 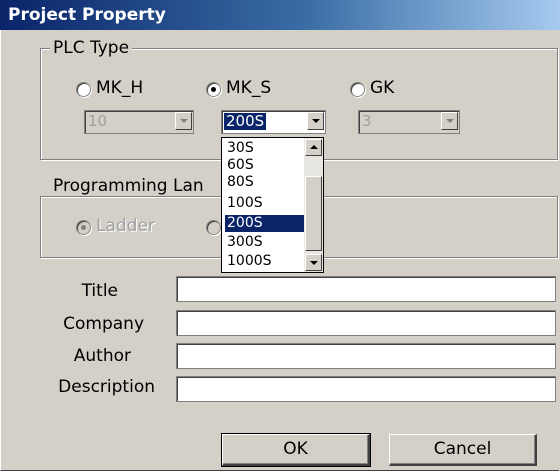 What do you see at coordinates (213, 89) in the screenshot?
I see `radio-mk-s` at bounding box center [213, 89].